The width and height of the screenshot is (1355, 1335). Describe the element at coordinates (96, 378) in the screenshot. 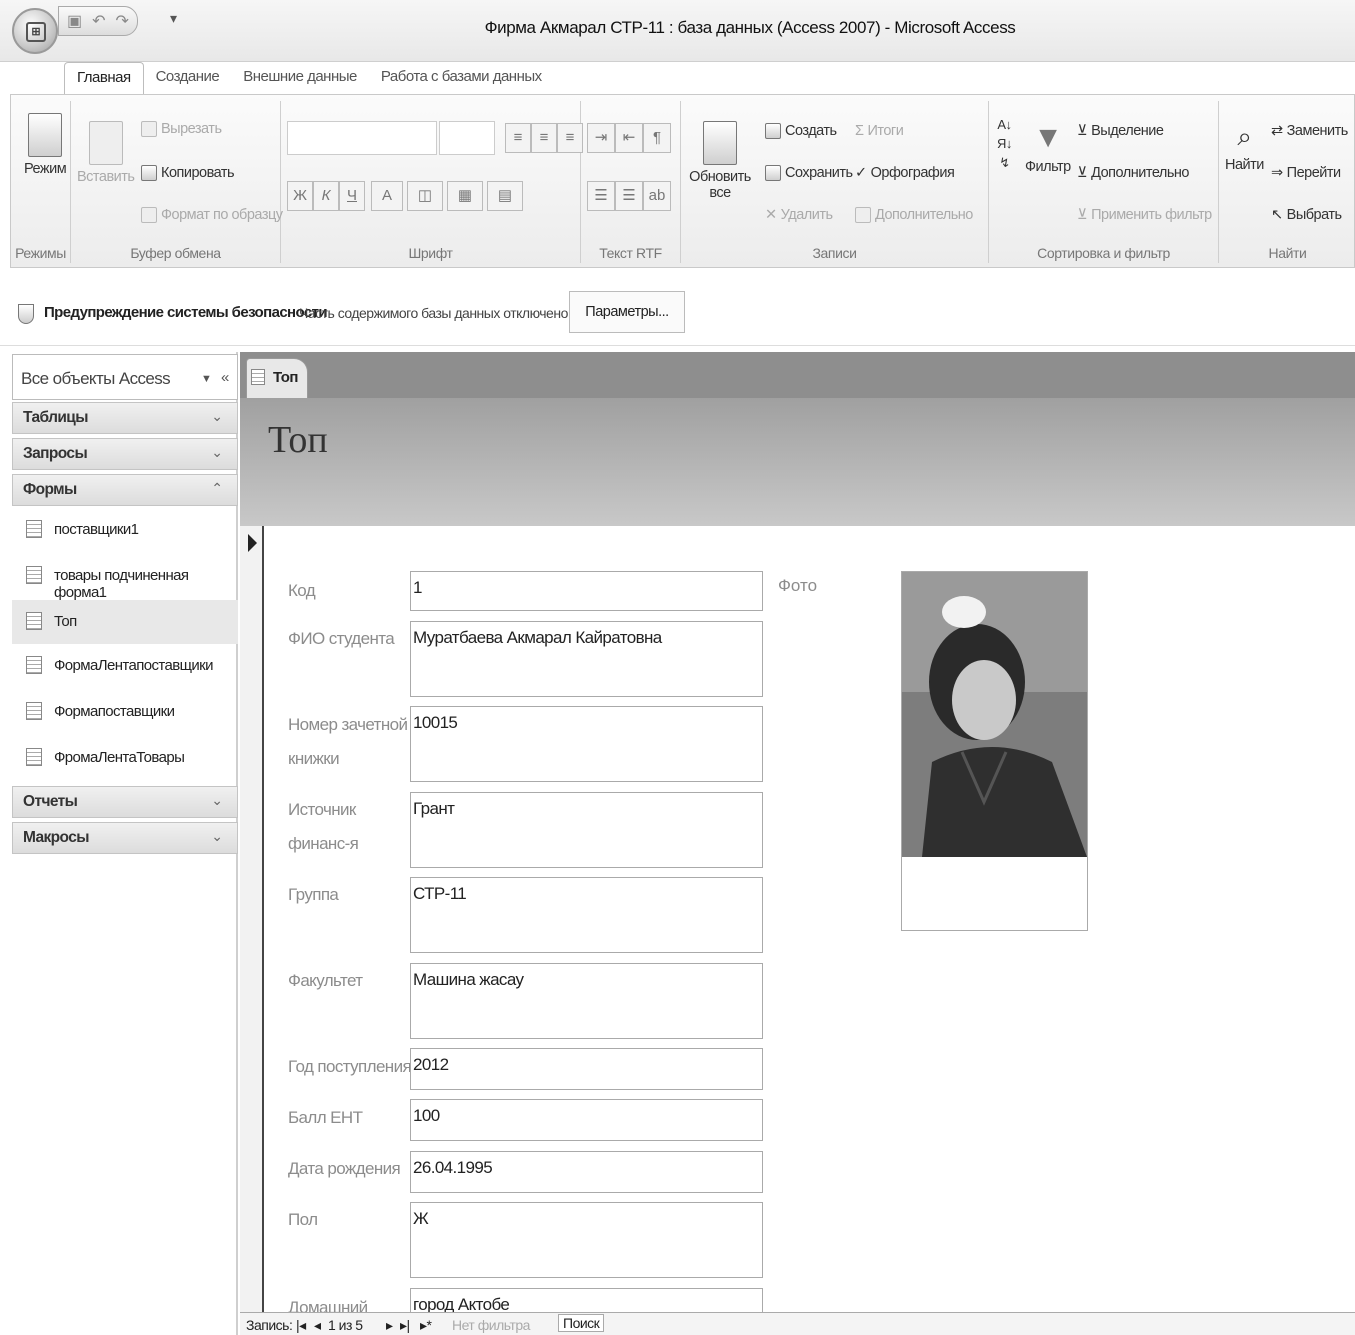

I see `nav-title: Все объекты Access` at that location.